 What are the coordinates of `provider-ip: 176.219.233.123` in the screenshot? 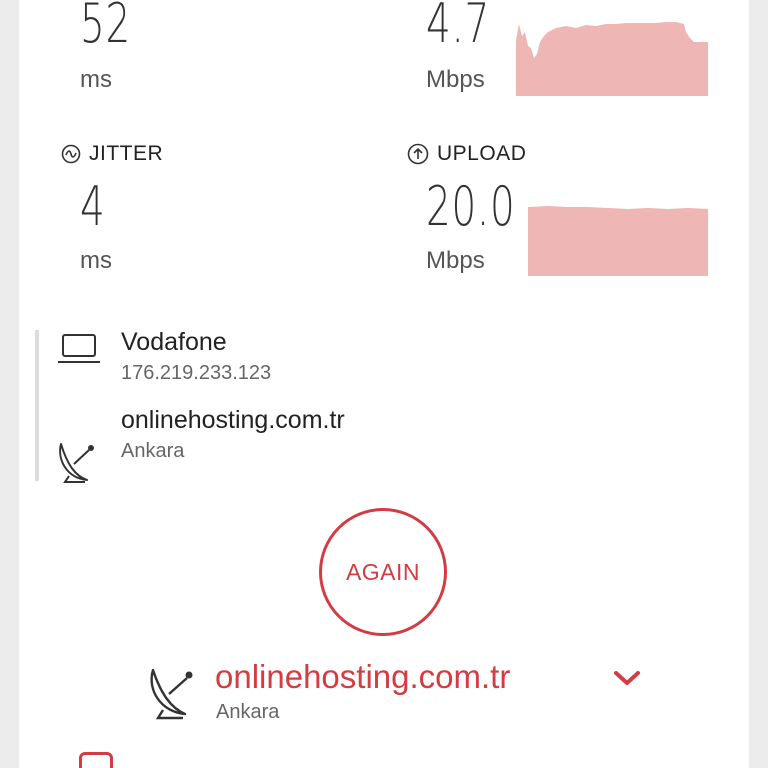 It's located at (196, 373).